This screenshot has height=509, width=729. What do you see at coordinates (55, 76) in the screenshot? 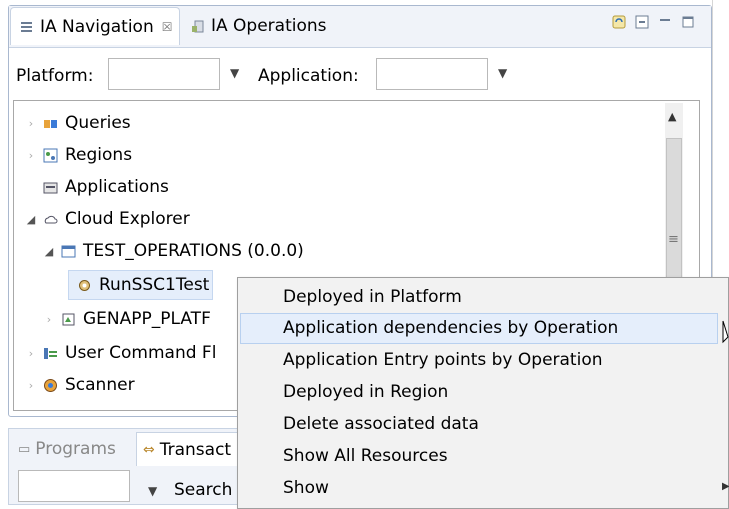
I see `platform-label: Platform:` at bounding box center [55, 76].